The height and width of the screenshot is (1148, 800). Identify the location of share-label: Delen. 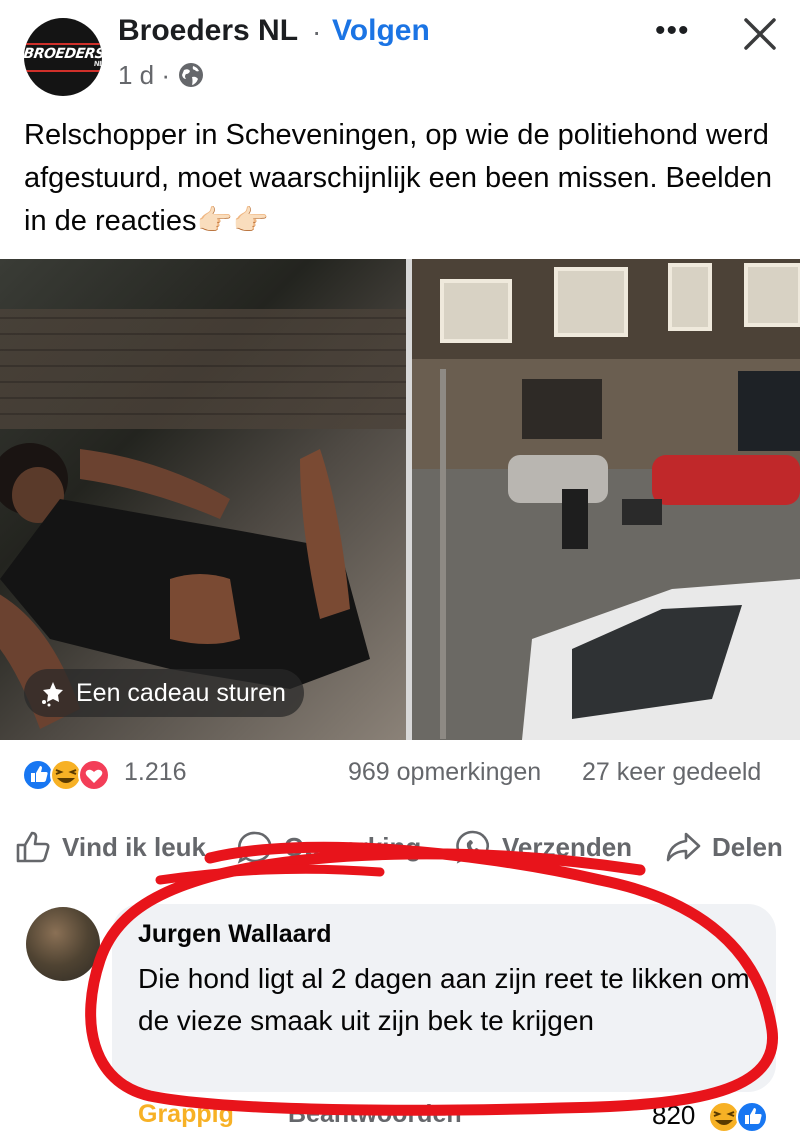
(747, 846).